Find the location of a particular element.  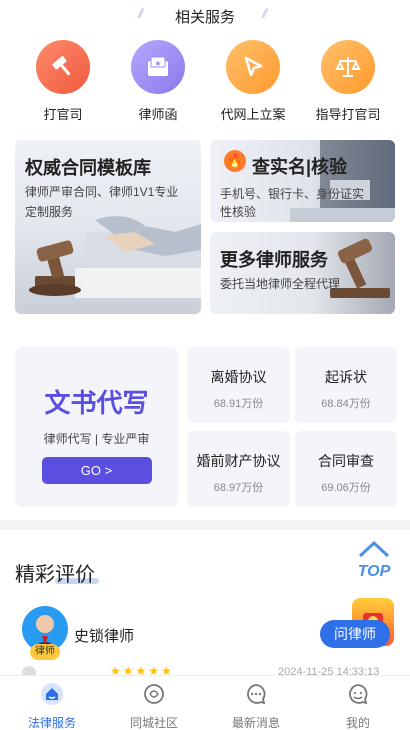

section-title: 相关服务 is located at coordinates (204, 17).